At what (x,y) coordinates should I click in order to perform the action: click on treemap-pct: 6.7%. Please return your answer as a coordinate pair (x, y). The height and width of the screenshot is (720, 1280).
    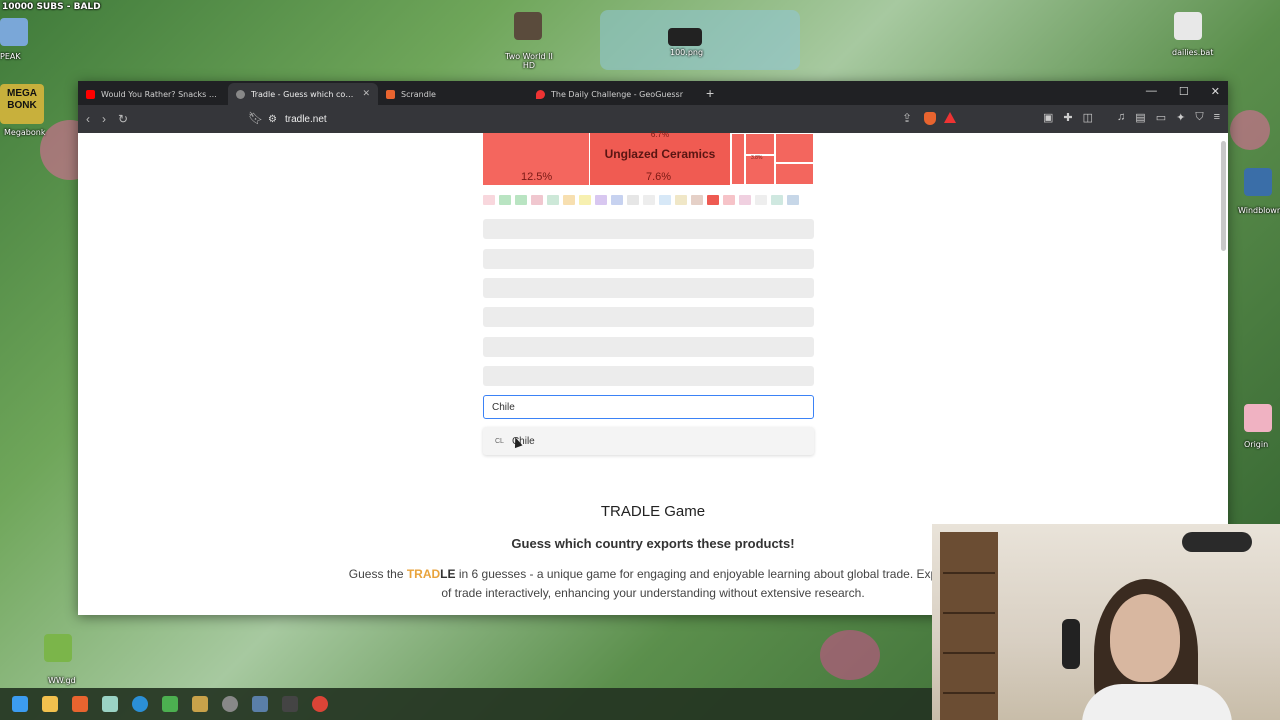
    Looking at the image, I should click on (660, 134).